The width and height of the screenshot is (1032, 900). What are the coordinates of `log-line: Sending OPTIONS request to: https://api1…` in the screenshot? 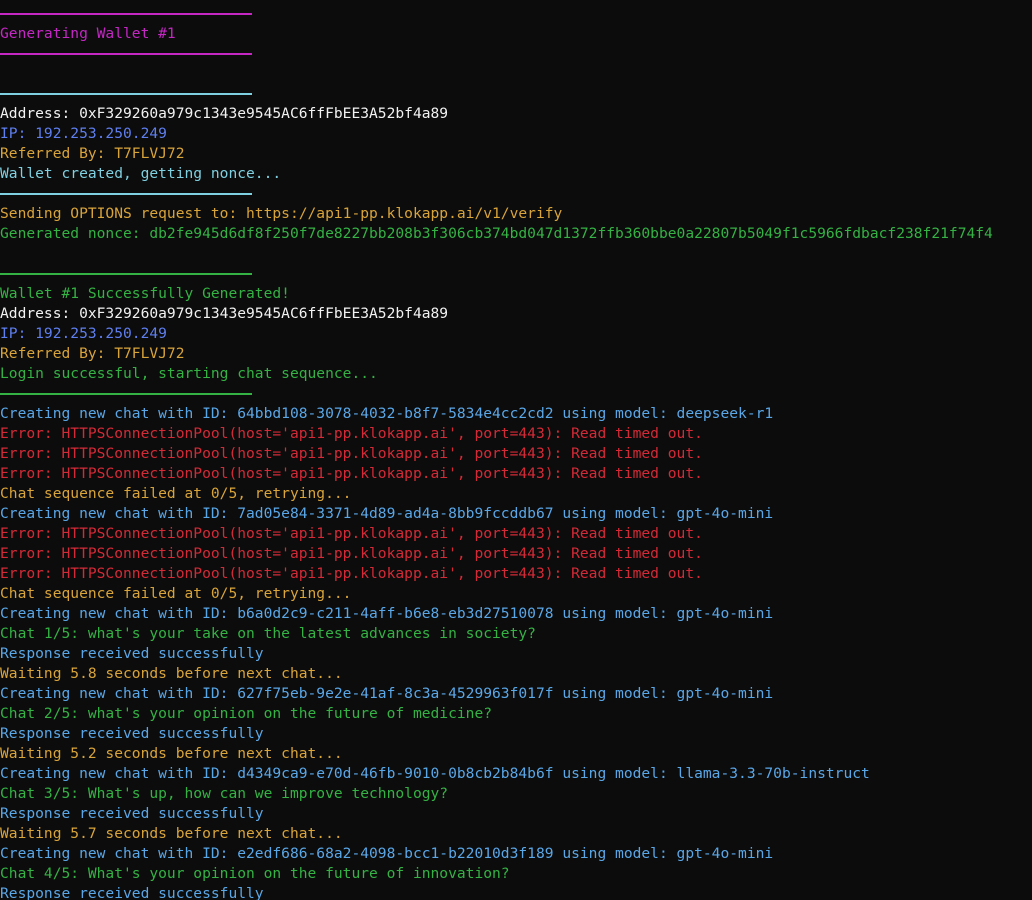 It's located at (281, 213).